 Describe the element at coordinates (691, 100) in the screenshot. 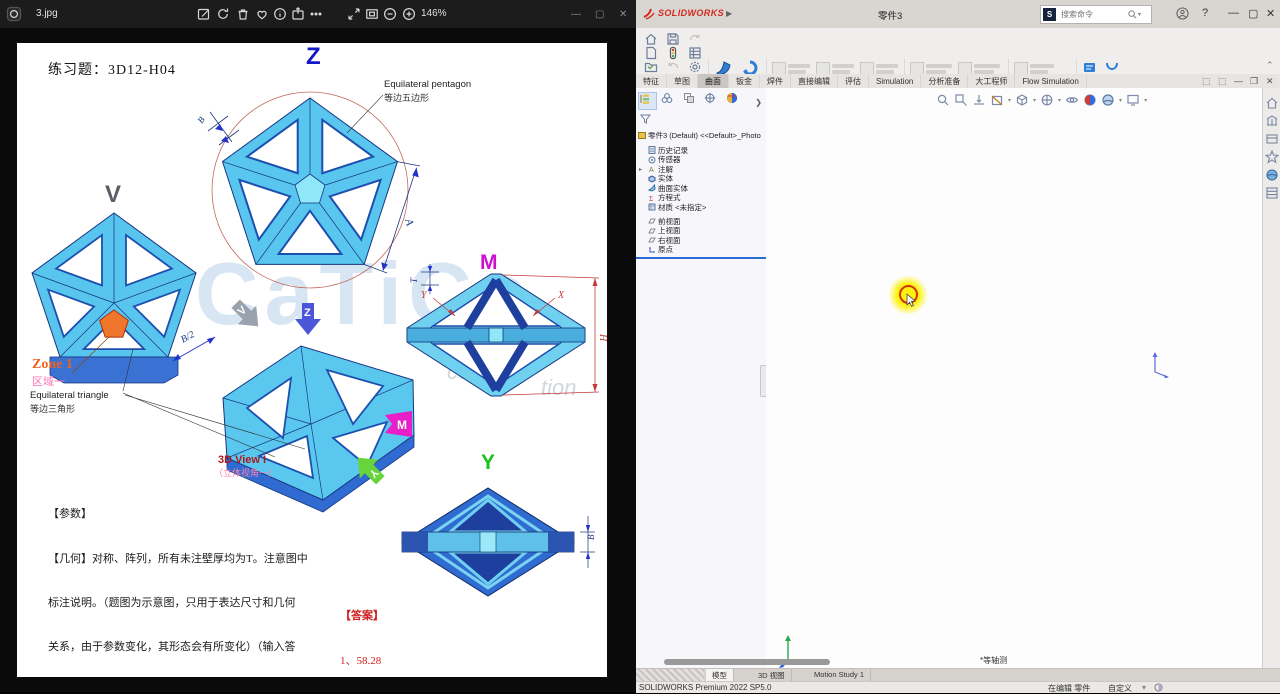

I see `configuration-manager-tab-icon` at that location.